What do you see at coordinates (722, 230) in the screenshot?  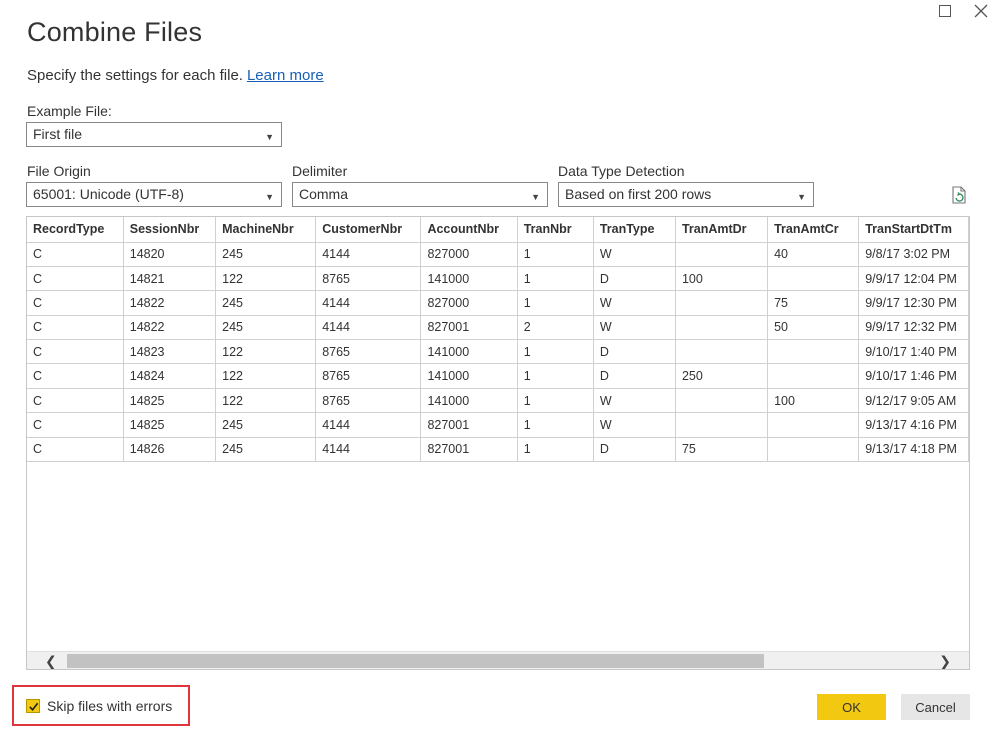 I see `column-header: TranAmtDr` at bounding box center [722, 230].